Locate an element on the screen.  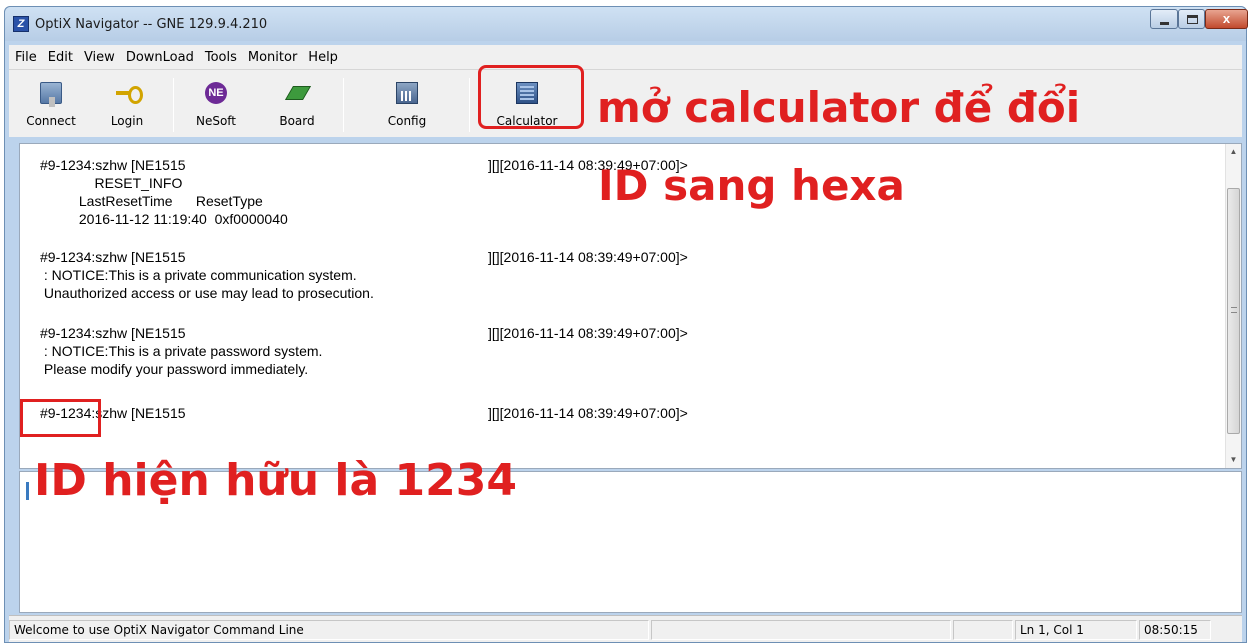
menu-edit: Edit is located at coordinates (60, 57).